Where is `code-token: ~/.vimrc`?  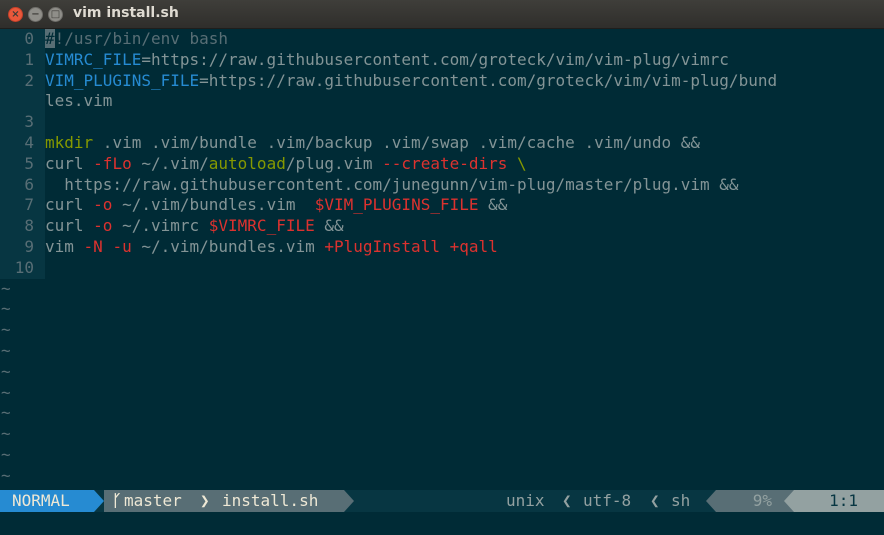 code-token: ~/.vimrc is located at coordinates (160, 226).